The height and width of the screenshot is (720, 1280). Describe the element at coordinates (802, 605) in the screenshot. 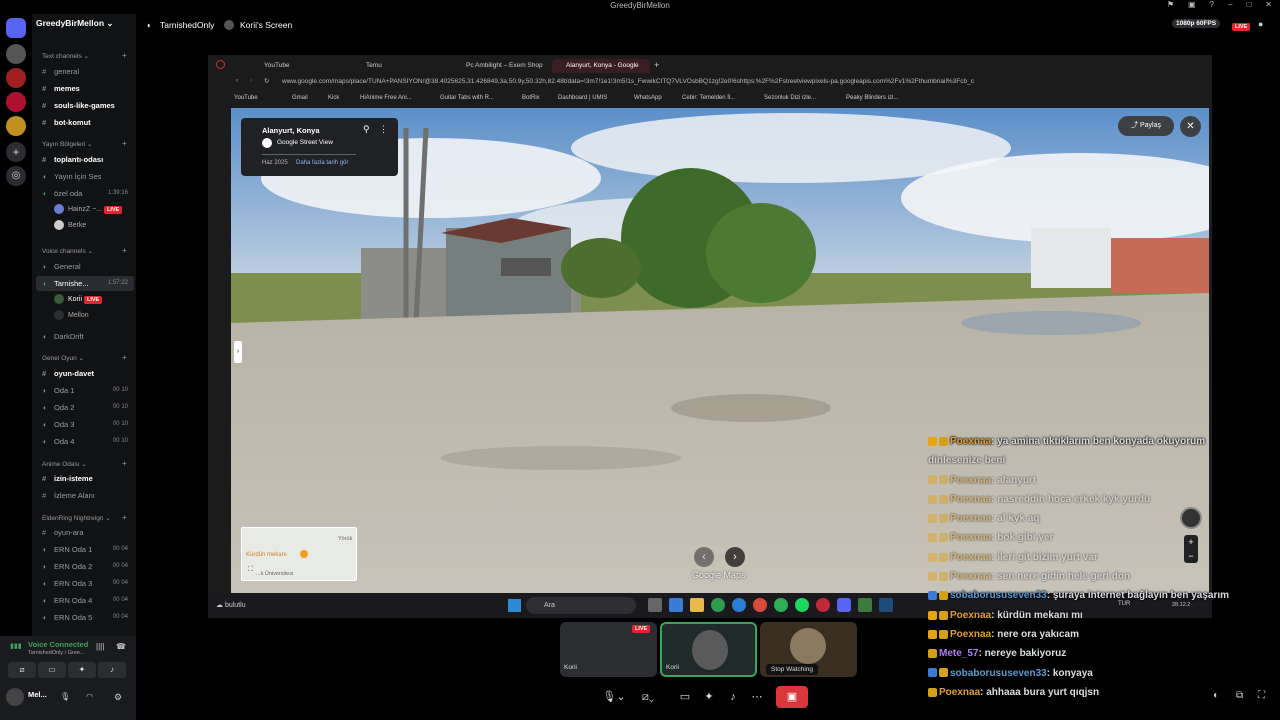

I see `spotify-icon` at that location.